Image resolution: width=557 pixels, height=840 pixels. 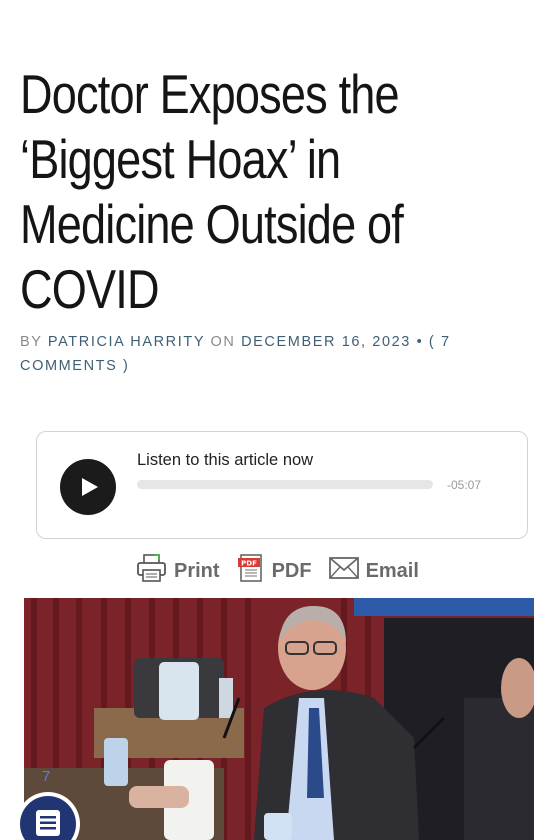 What do you see at coordinates (46, 776) in the screenshot?
I see `image-overlay-number: 7` at bounding box center [46, 776].